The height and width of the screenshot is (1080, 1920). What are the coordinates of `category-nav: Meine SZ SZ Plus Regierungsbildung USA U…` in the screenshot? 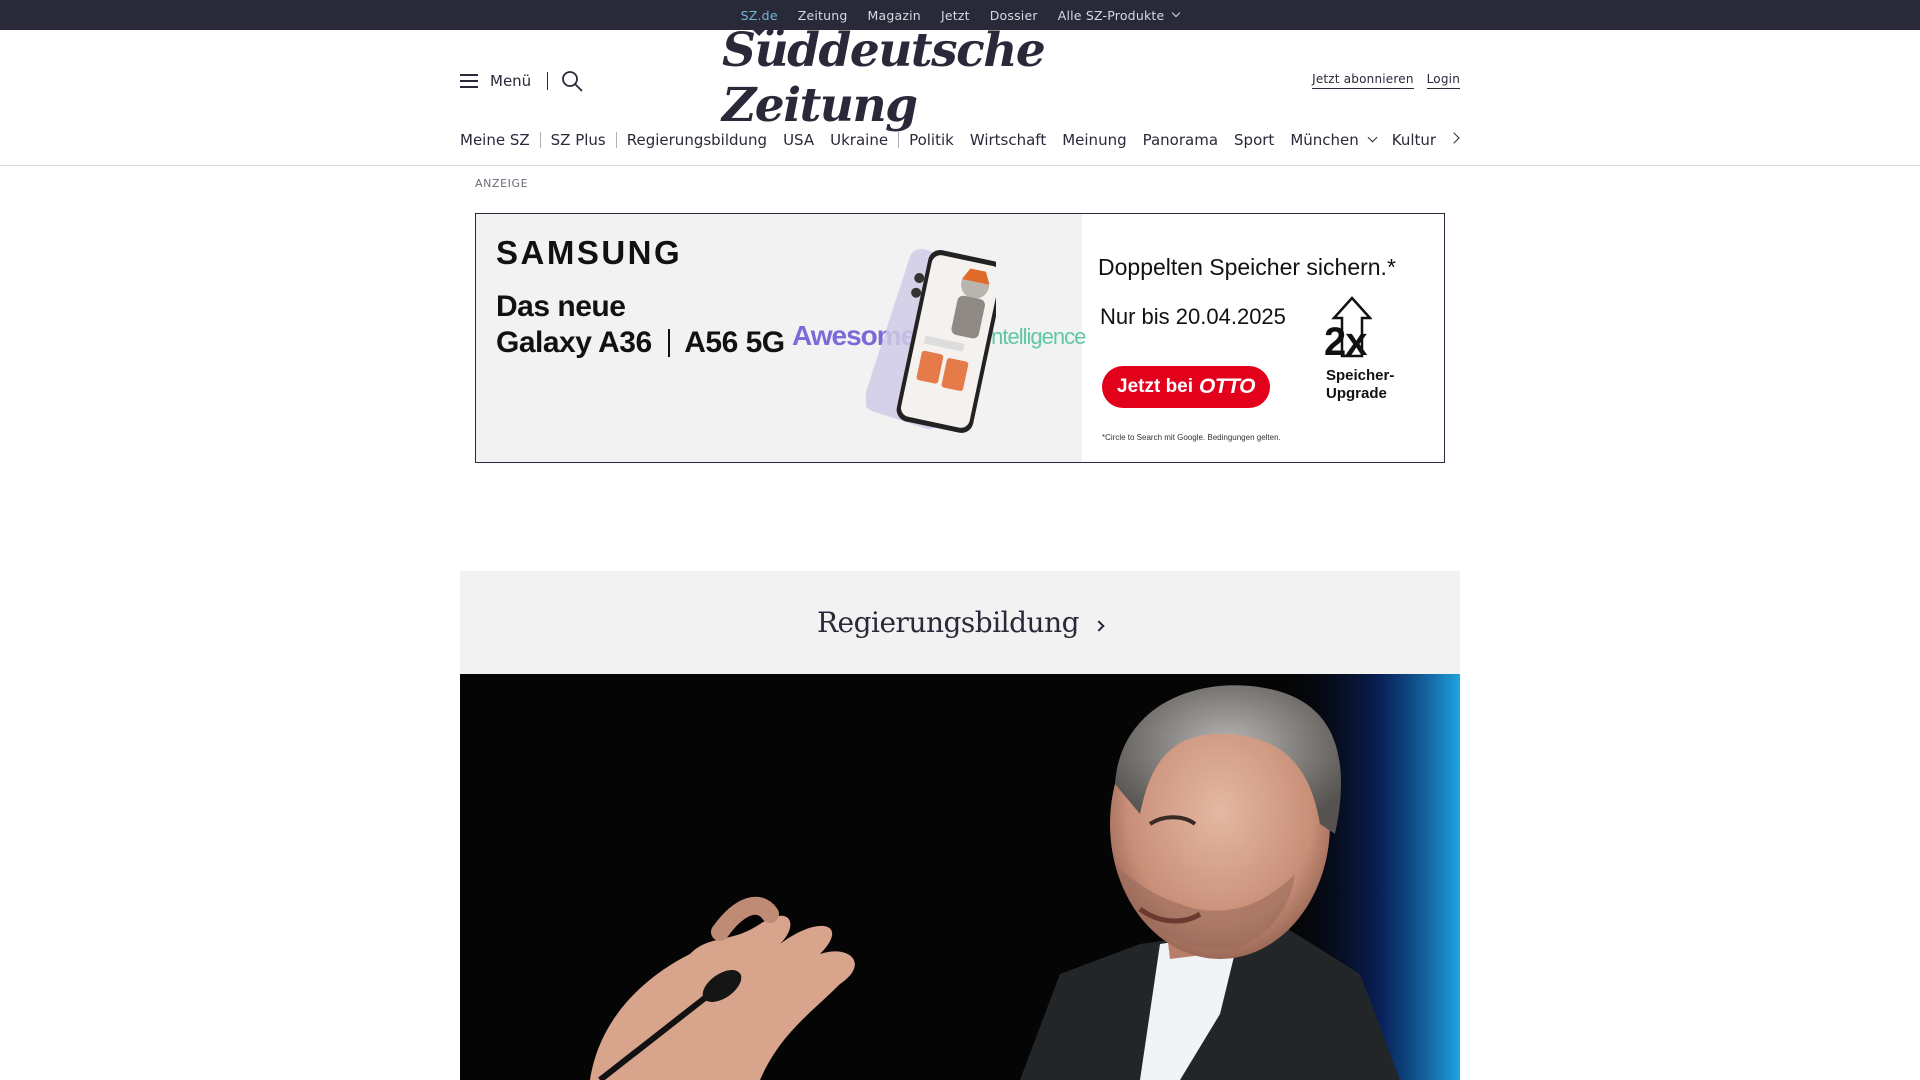 It's located at (960, 140).